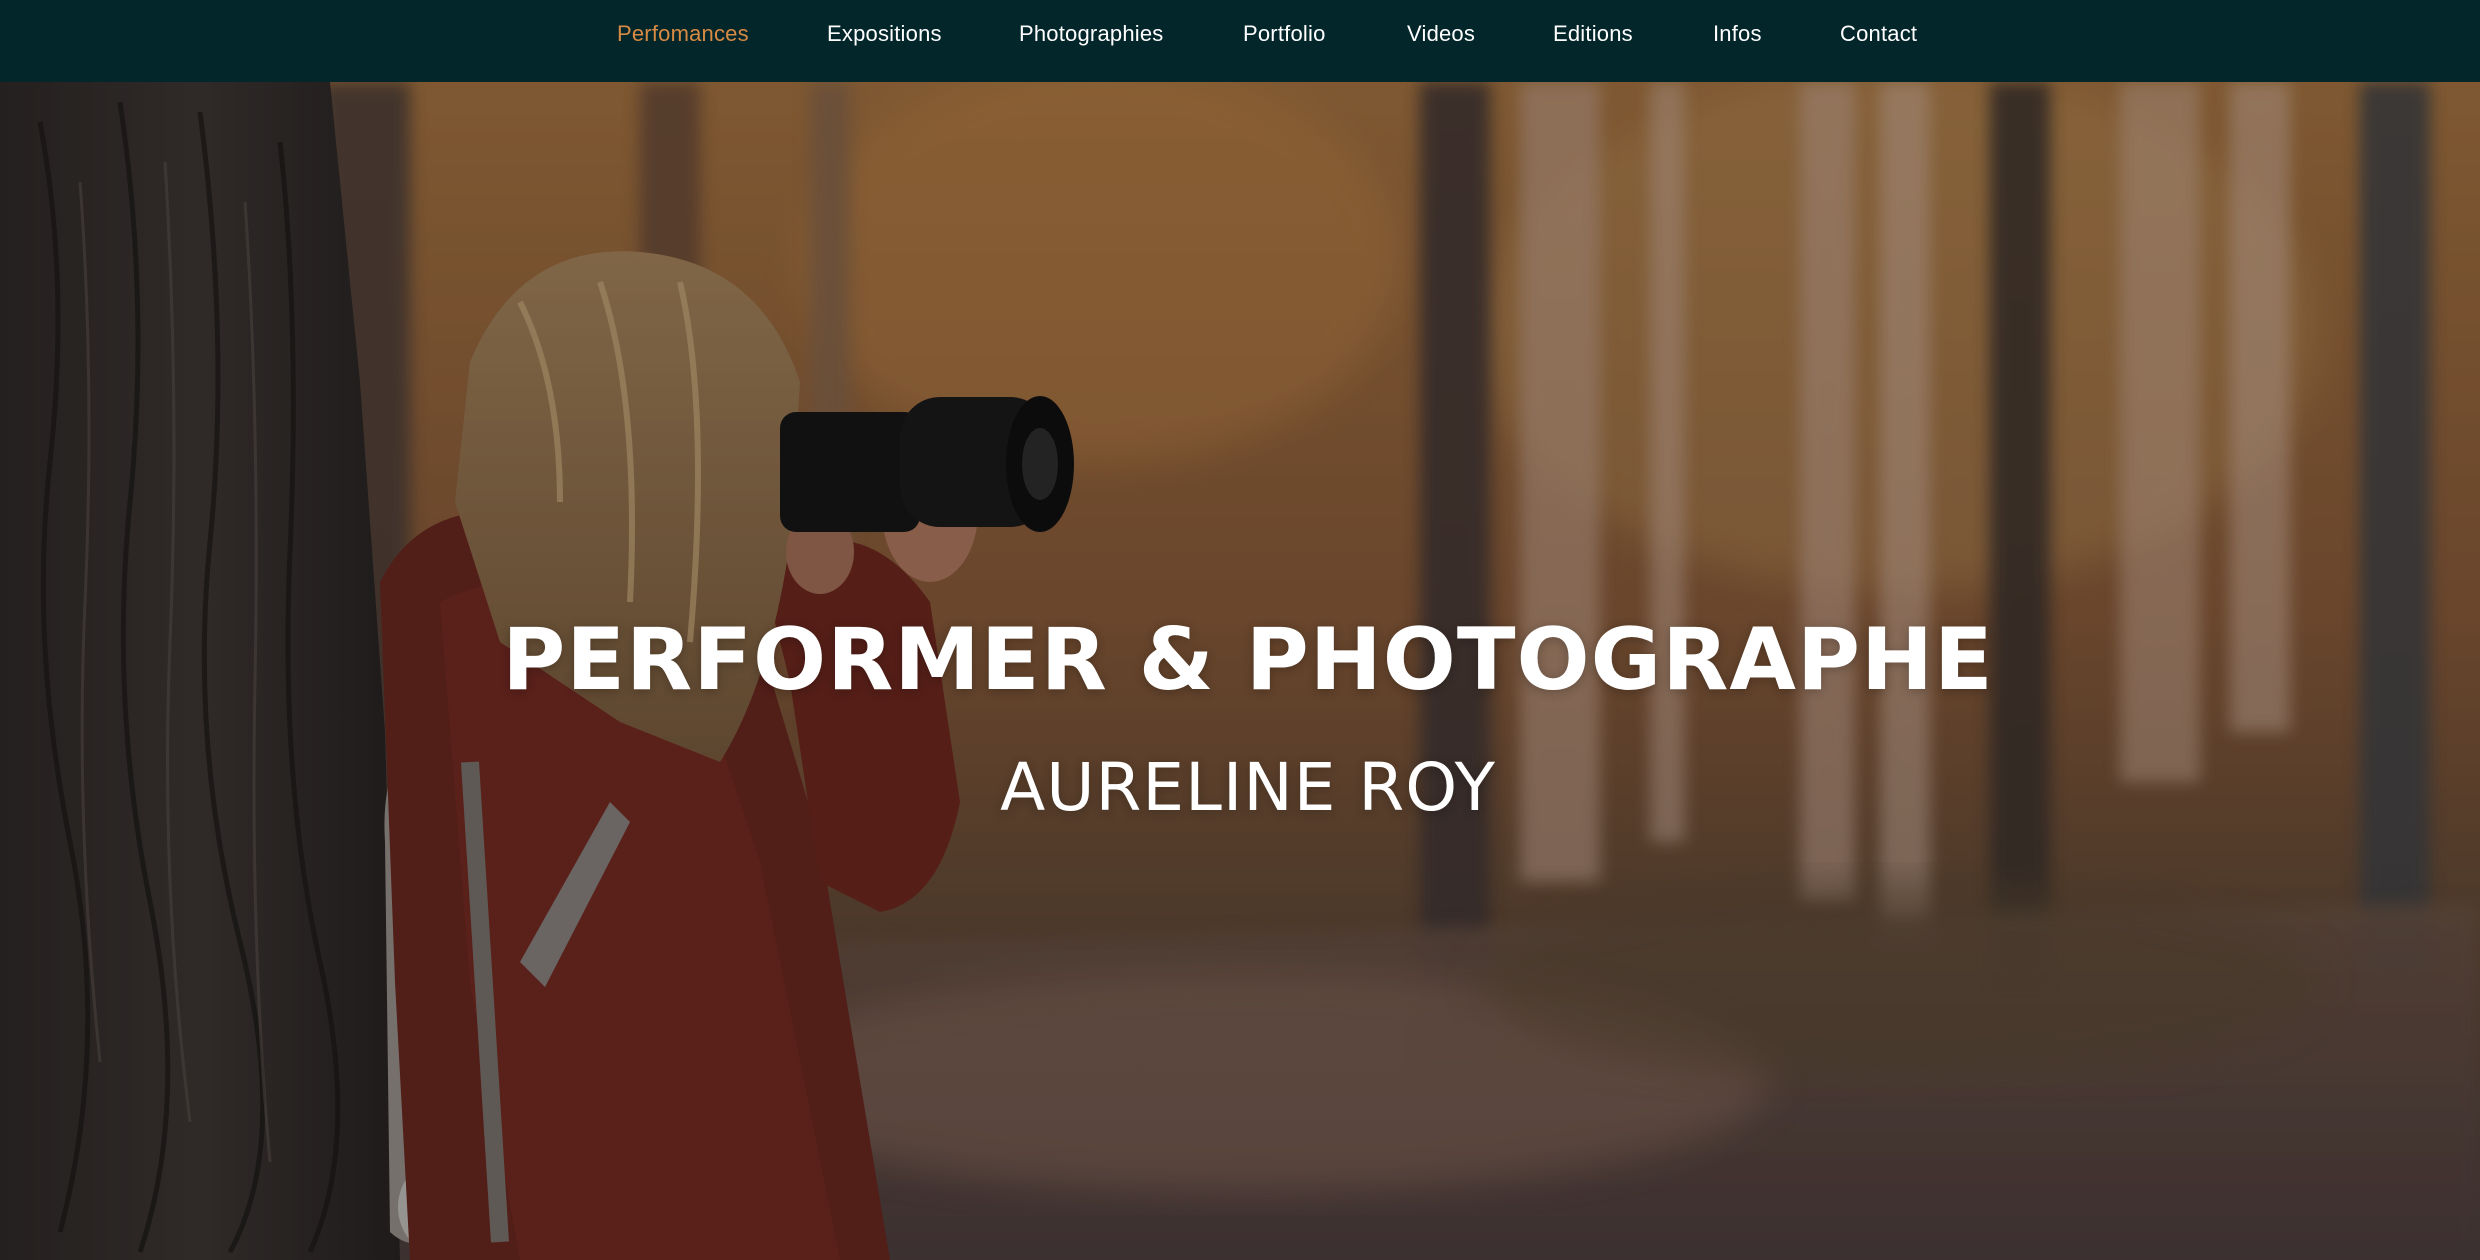 The image size is (2480, 1260). I want to click on hero-headline: PERFORMER & PHOTOGRAPHE, so click(1248, 659).